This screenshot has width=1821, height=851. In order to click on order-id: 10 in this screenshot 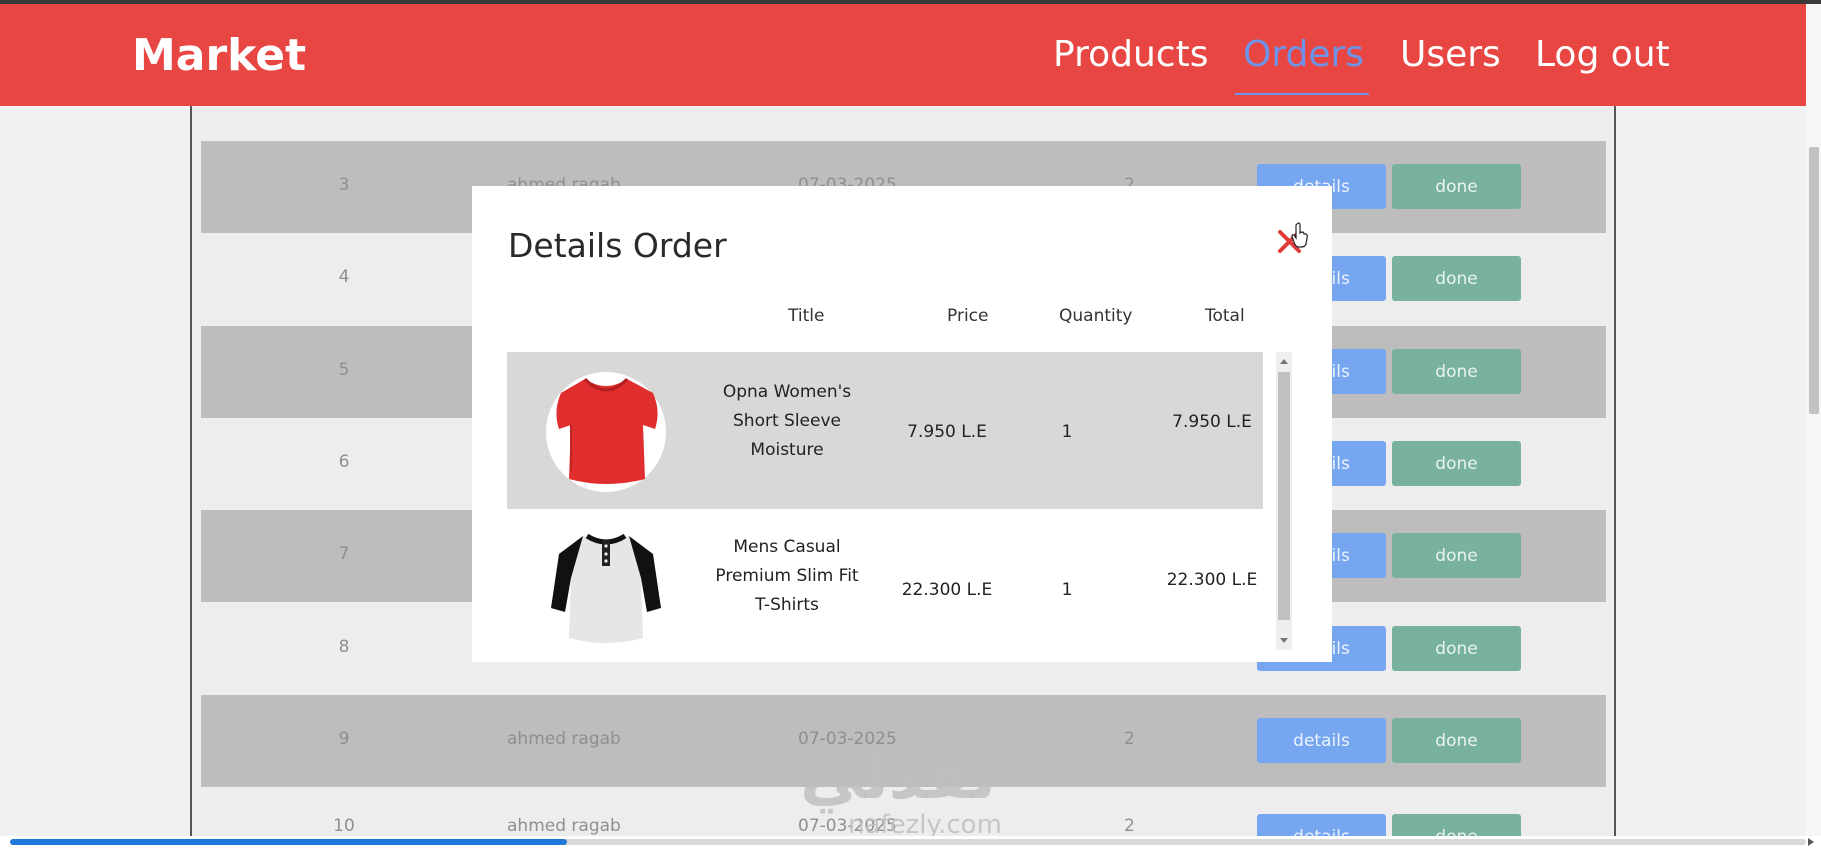, I will do `click(344, 826)`.